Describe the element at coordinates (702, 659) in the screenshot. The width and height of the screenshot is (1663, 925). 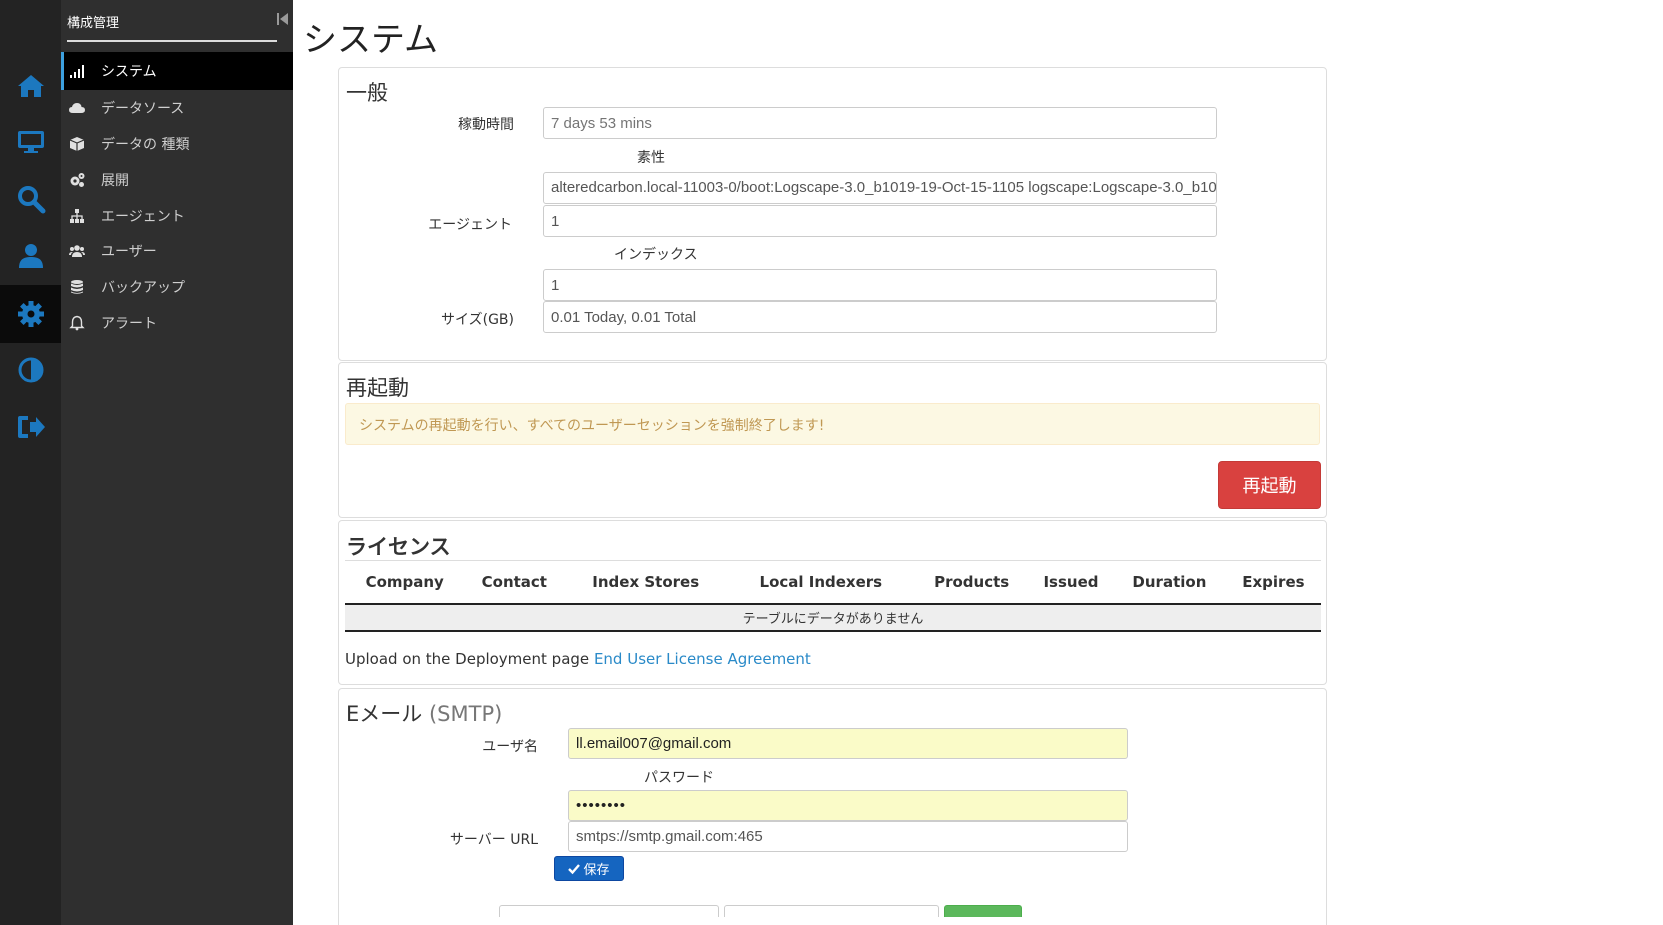
I see `eula-link: End User License Agreement` at that location.